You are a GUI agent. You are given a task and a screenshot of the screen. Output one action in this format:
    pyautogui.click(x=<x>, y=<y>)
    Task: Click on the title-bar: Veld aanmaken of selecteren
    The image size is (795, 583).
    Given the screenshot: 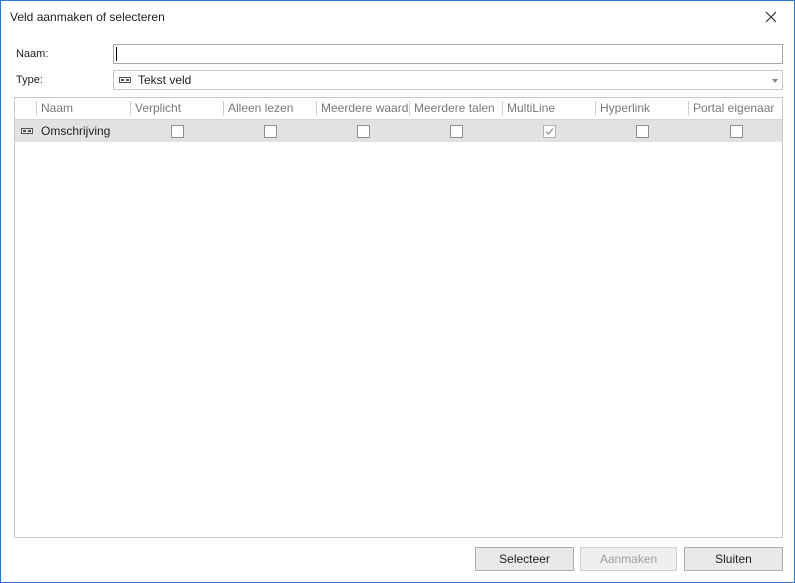 What is the action you would take?
    pyautogui.click(x=397, y=17)
    